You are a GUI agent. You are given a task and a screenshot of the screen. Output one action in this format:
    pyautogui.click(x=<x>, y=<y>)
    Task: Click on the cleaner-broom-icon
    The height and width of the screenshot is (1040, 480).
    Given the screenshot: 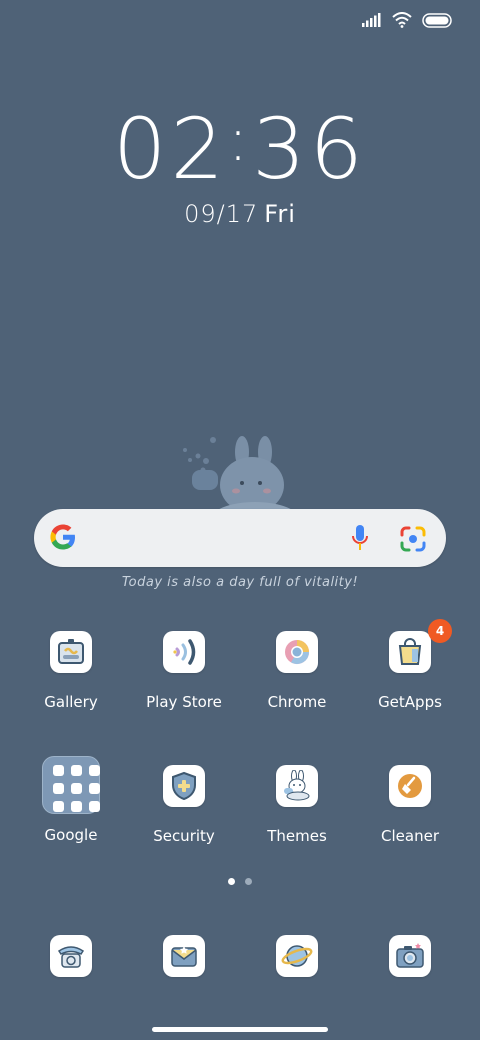 What is the action you would take?
    pyautogui.click(x=410, y=786)
    